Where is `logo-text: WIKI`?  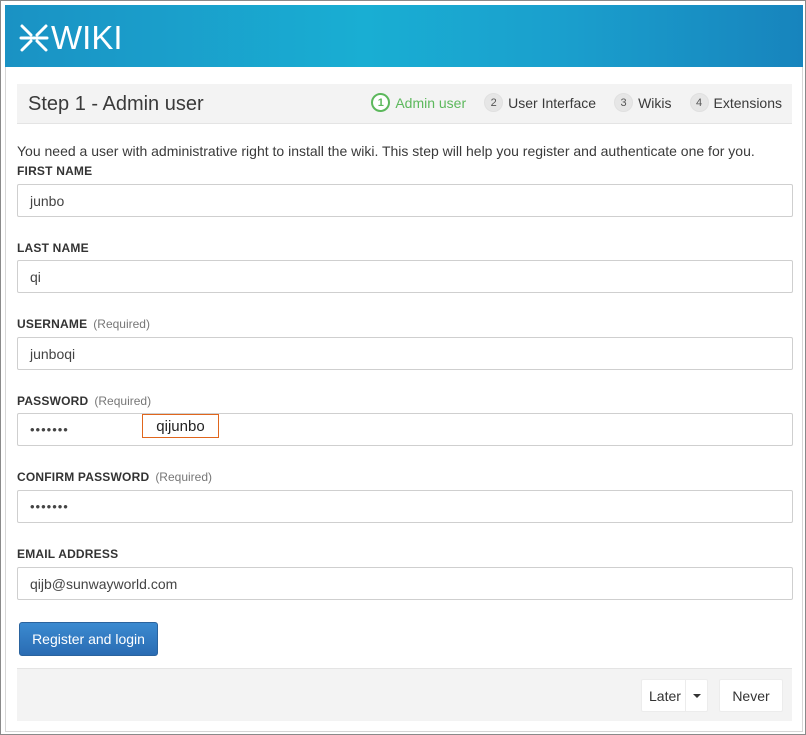 logo-text: WIKI is located at coordinates (87, 37).